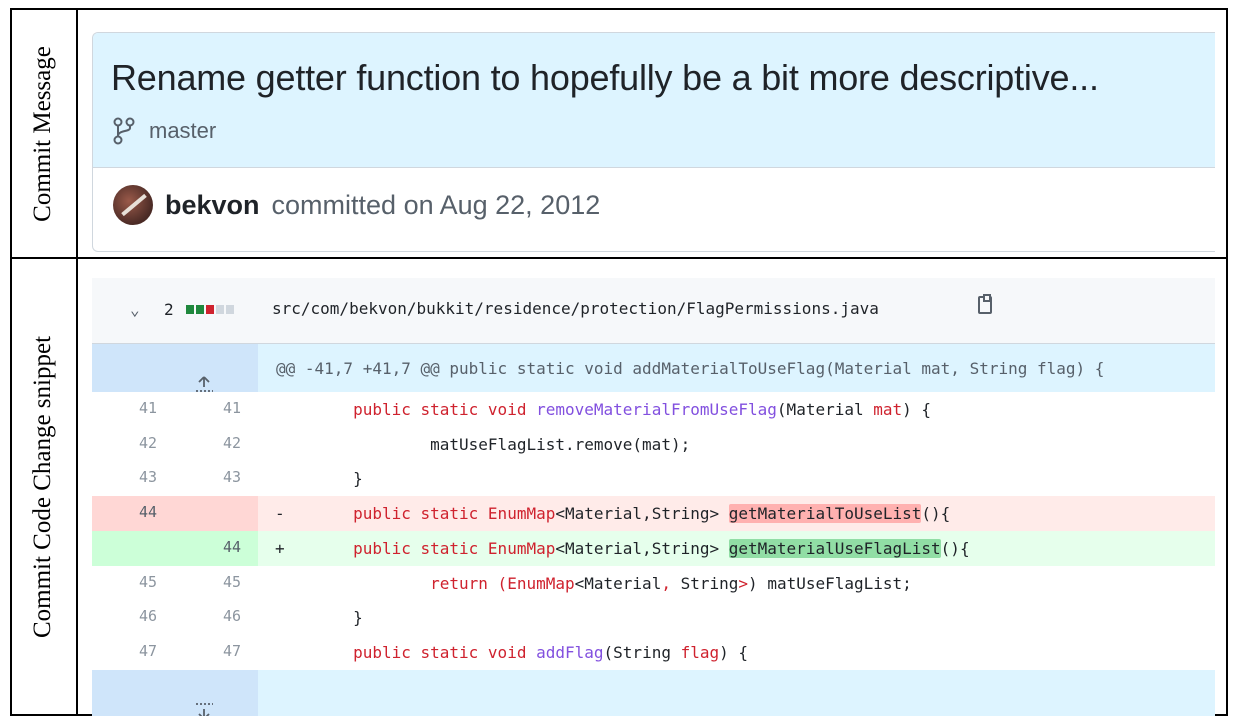 The width and height of the screenshot is (1235, 723). I want to click on commit-date: committed on Aug 22, 2012, so click(436, 204).